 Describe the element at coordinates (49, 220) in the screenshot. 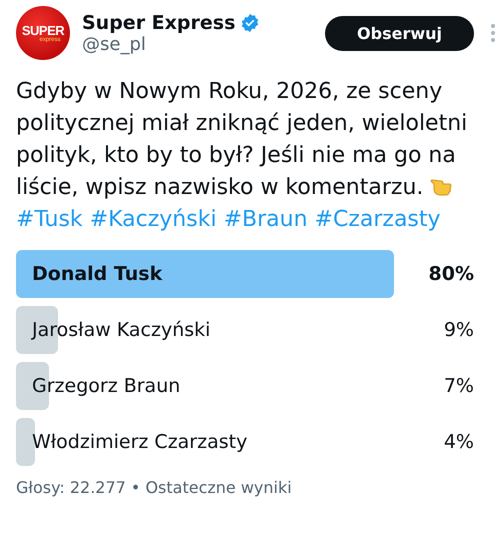

I see `hashtag-link: #Tusk` at that location.